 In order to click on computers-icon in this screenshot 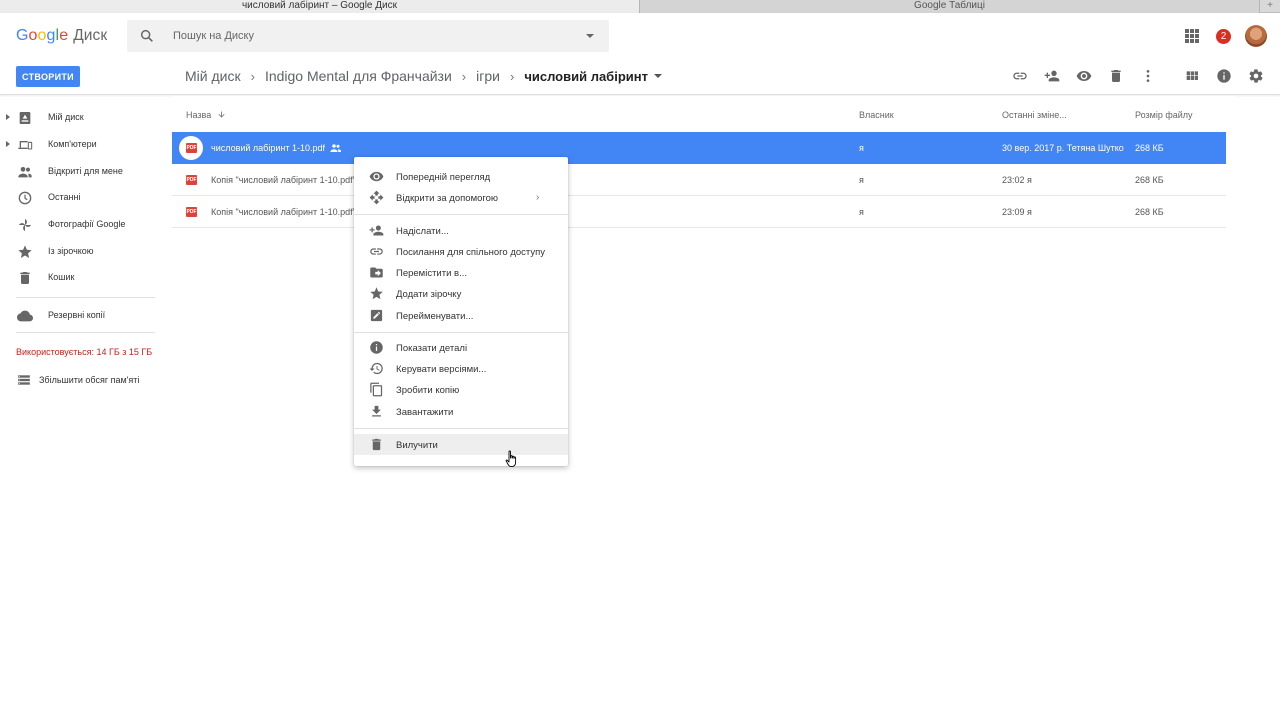, I will do `click(25, 145)`.